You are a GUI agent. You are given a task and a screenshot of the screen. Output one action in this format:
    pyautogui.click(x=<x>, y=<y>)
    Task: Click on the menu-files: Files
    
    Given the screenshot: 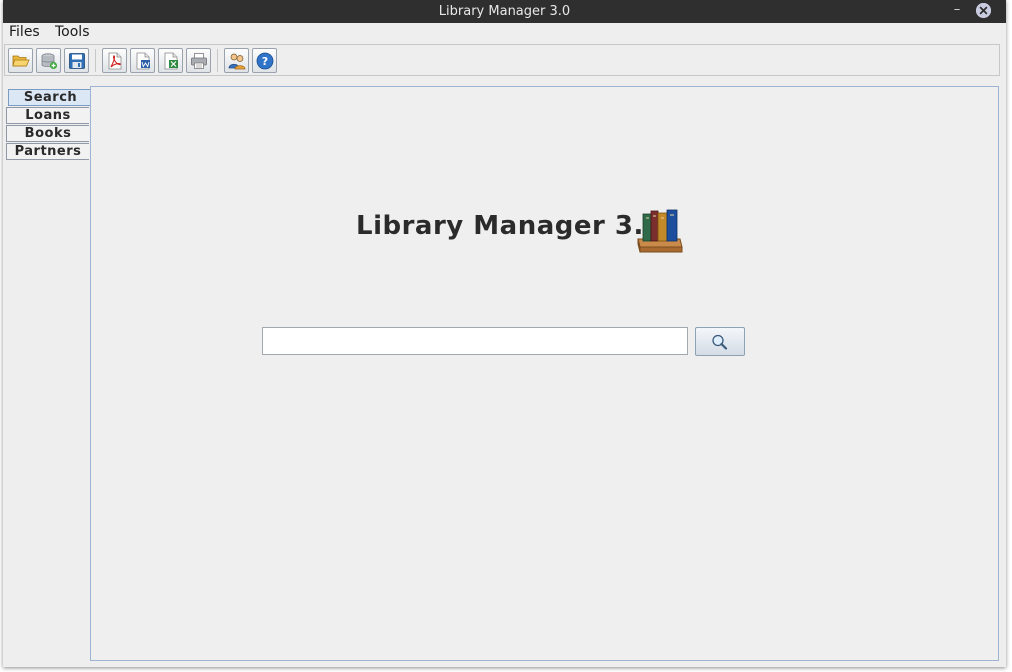 What is the action you would take?
    pyautogui.click(x=24, y=33)
    